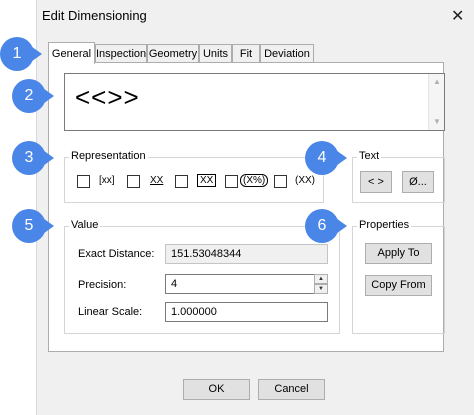 This screenshot has width=474, height=415. What do you see at coordinates (33, 96) in the screenshot?
I see `callout-marker-2: 2` at bounding box center [33, 96].